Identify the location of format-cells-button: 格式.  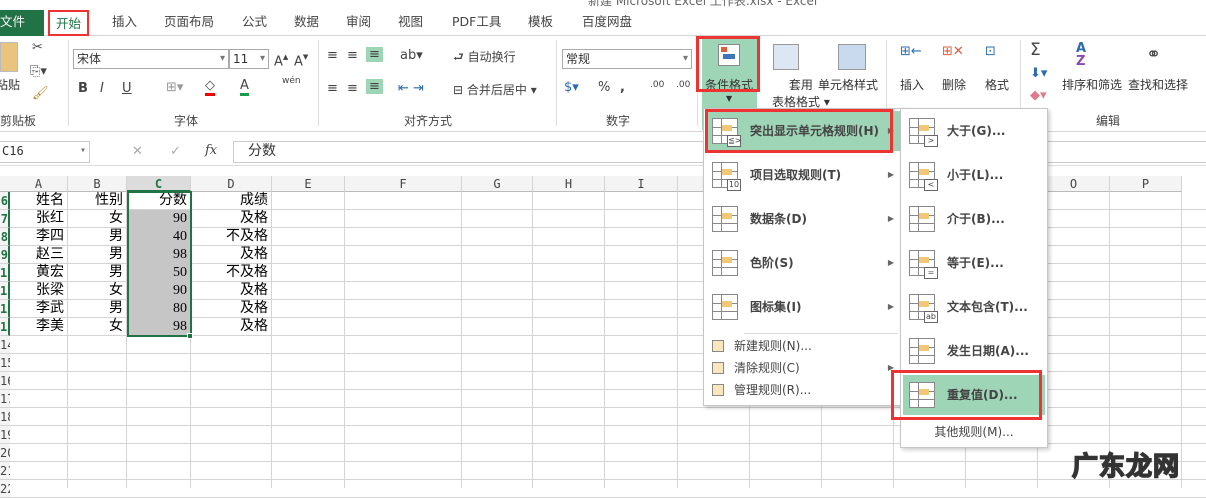
(997, 84).